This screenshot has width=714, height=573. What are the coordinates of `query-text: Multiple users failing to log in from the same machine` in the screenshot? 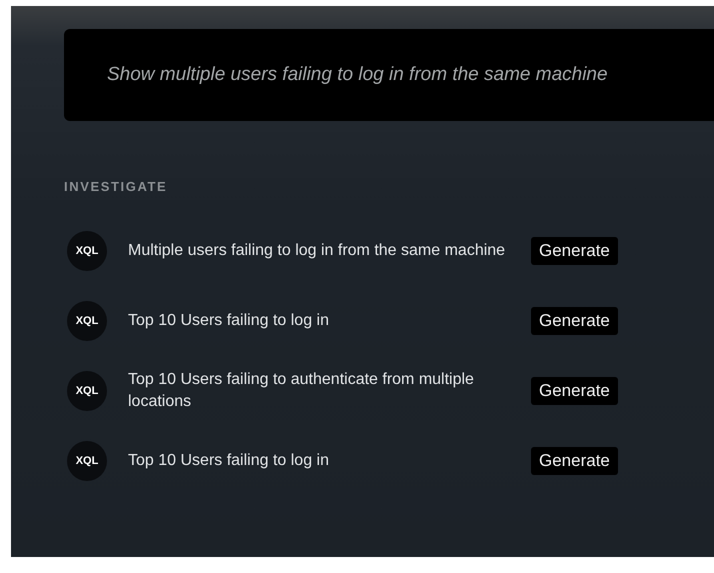 It's located at (317, 251).